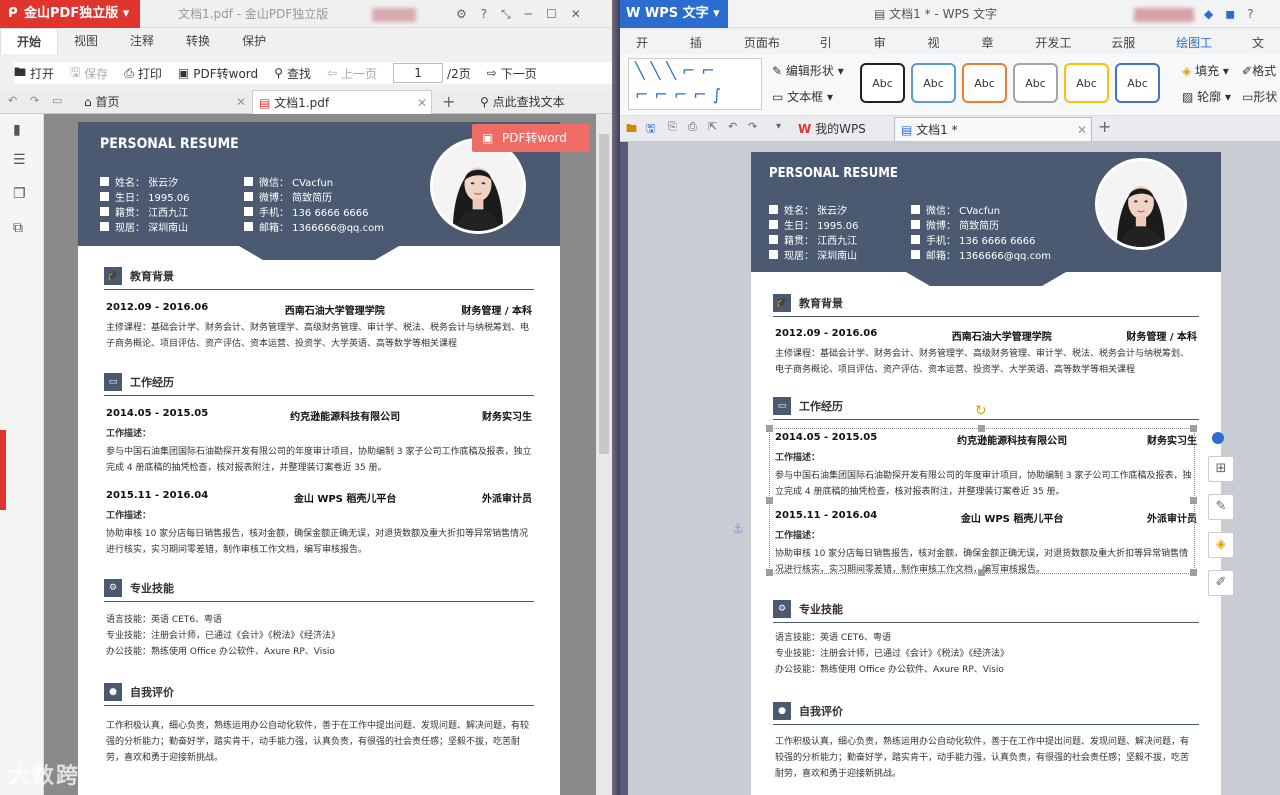 The height and width of the screenshot is (795, 1280). What do you see at coordinates (882, 83) in the screenshot?
I see `shape-style-1: Abc` at bounding box center [882, 83].